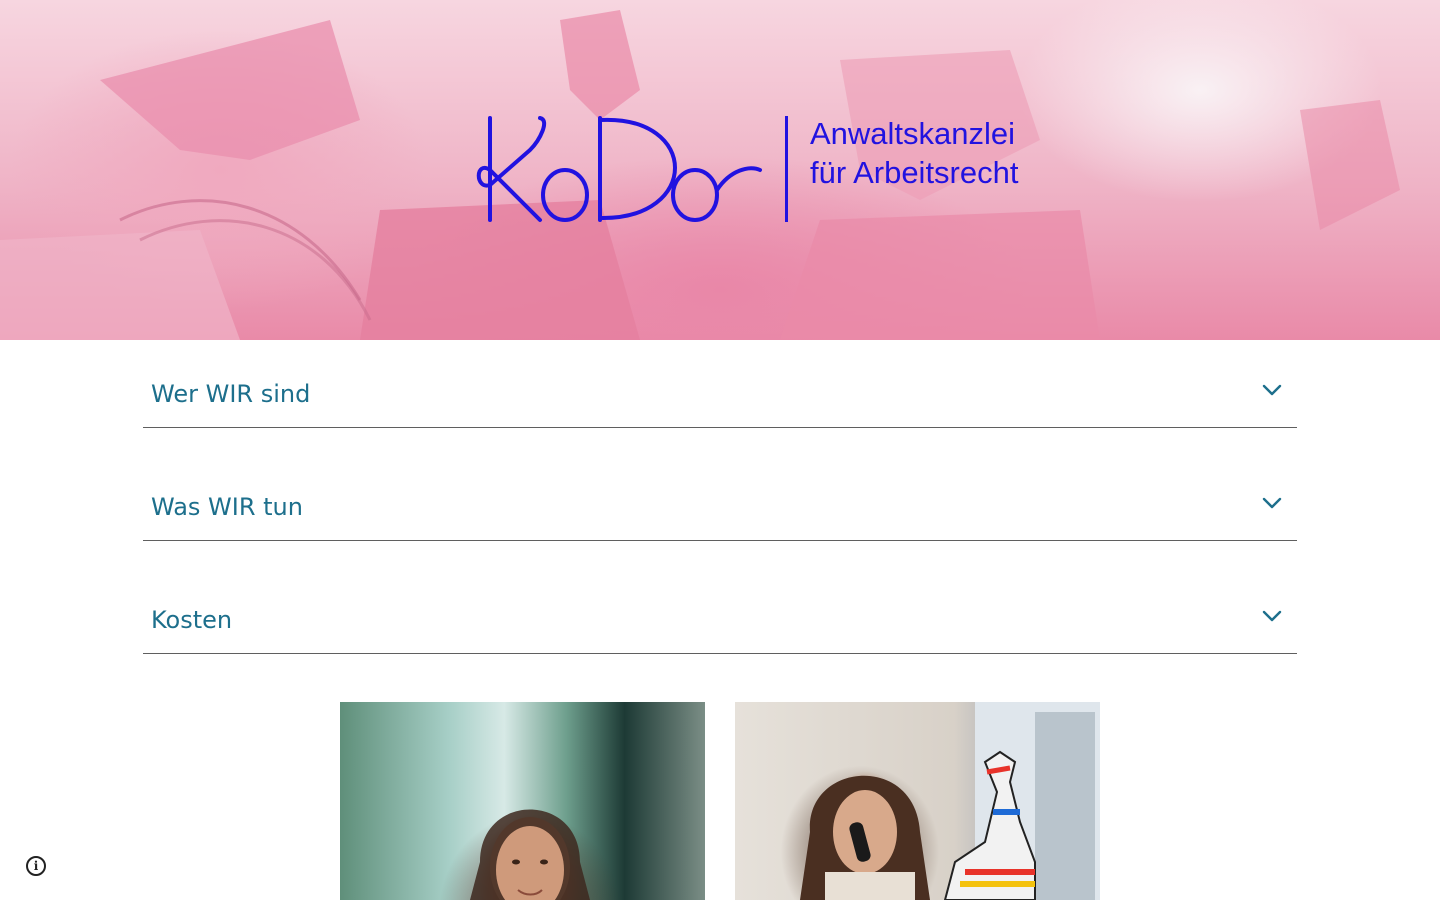  What do you see at coordinates (950, 801) in the screenshot?
I see `portrait-2-details` at bounding box center [950, 801].